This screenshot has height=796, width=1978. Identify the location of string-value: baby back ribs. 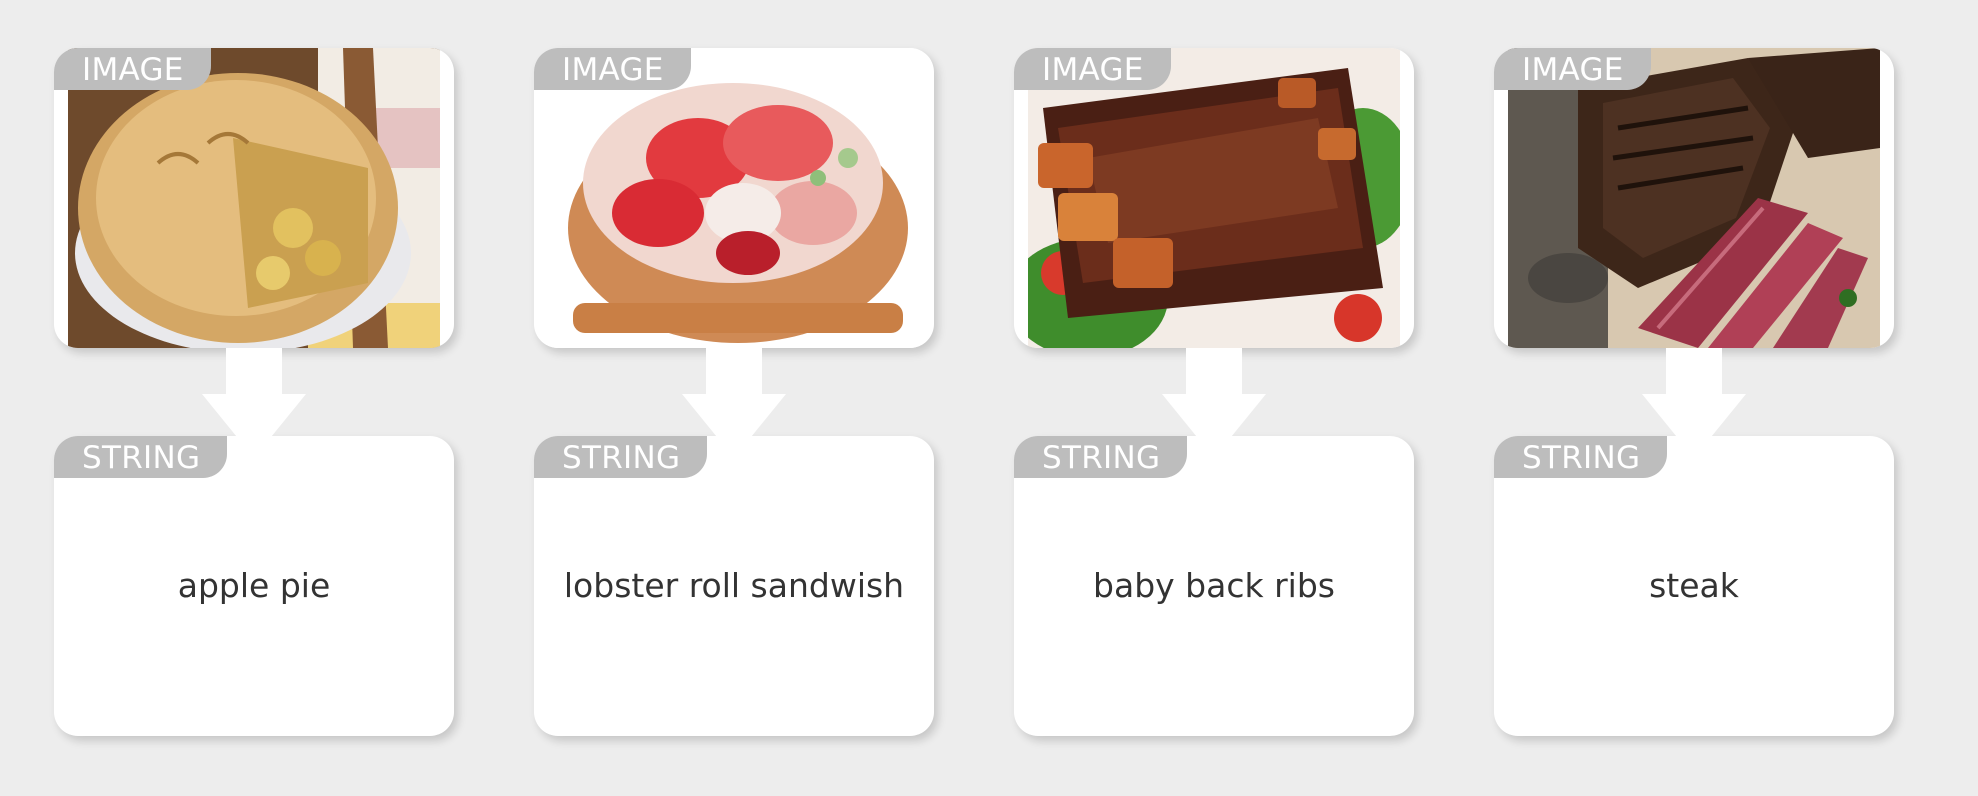
(1214, 585).